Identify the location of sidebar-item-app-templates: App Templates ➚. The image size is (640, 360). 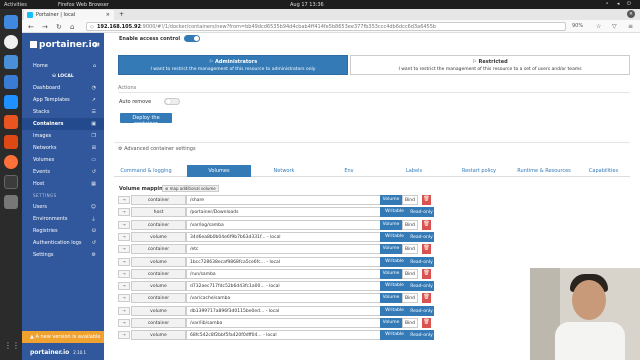
(63, 100).